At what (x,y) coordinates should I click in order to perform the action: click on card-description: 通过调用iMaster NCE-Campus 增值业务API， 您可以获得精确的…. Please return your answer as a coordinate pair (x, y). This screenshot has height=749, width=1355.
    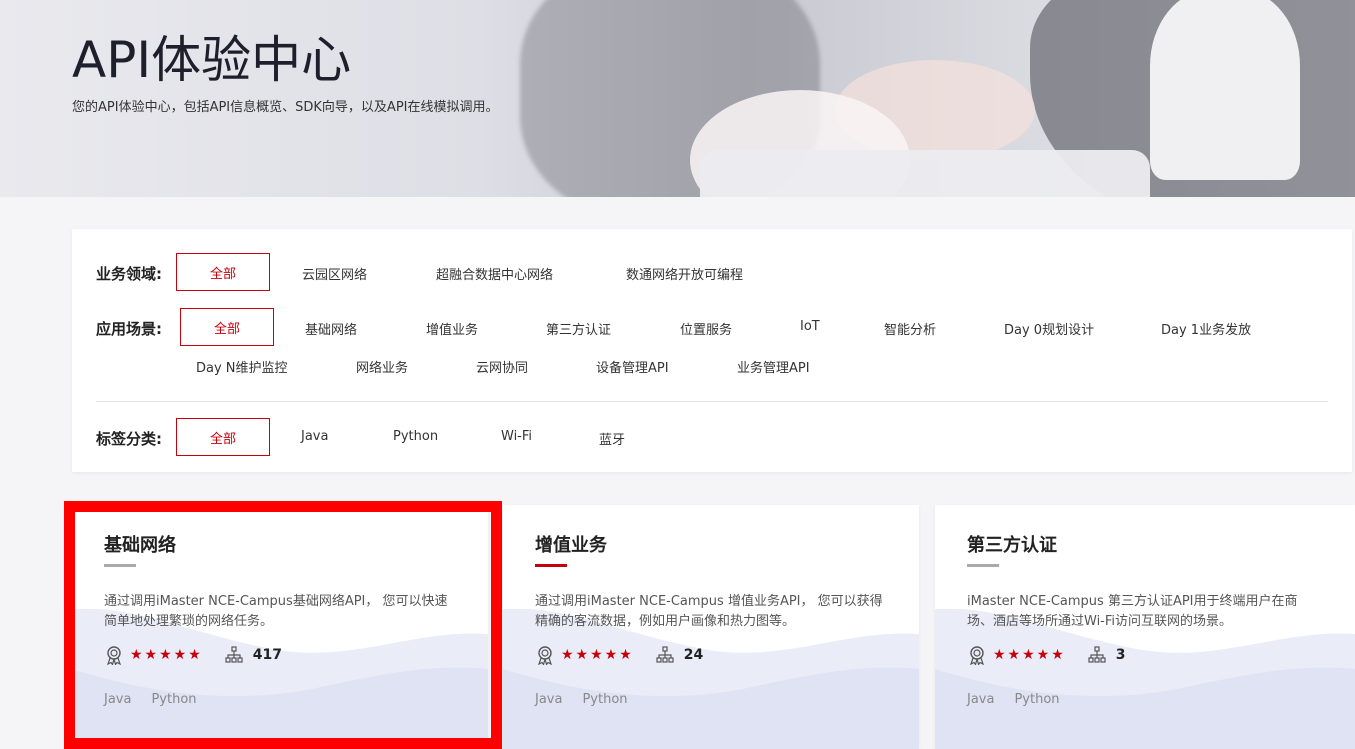
    Looking at the image, I should click on (709, 611).